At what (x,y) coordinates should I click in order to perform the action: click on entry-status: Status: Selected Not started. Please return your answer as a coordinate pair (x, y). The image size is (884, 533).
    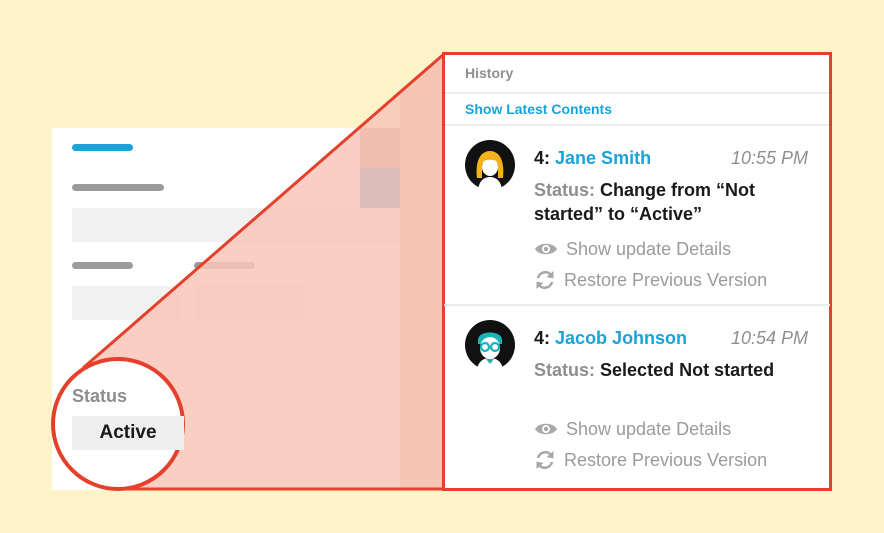
    Looking at the image, I should click on (671, 370).